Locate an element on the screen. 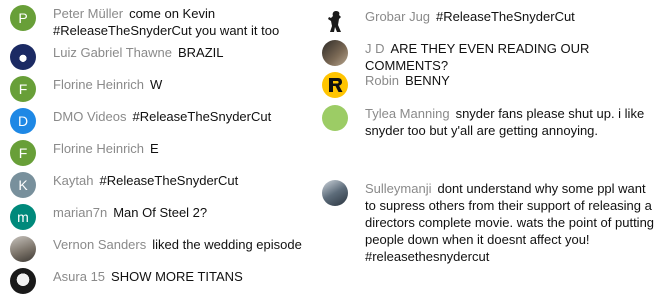  message-text: liked the wedding episode is located at coordinates (227, 244).